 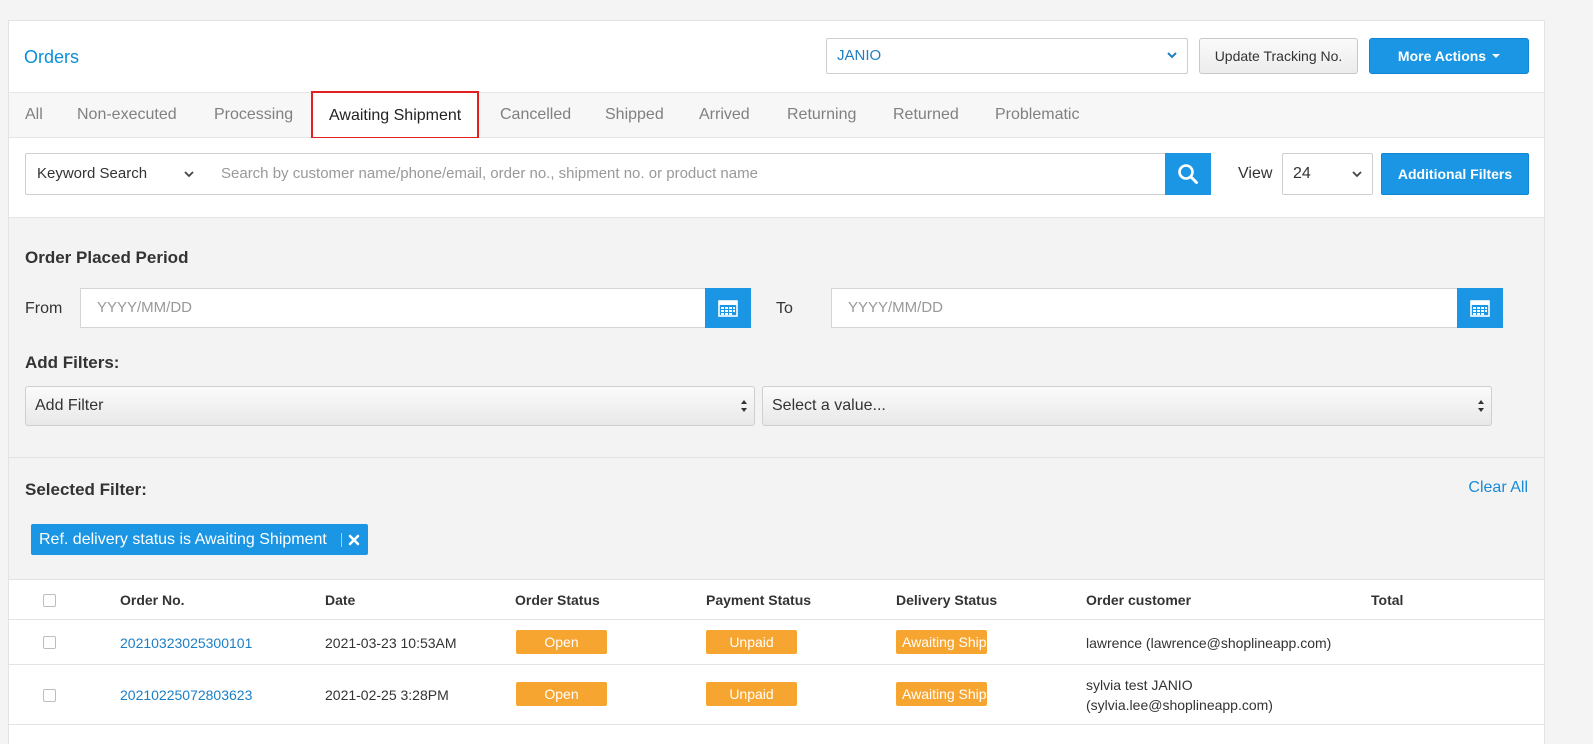 I want to click on col-order-status: Order Status, so click(x=557, y=600).